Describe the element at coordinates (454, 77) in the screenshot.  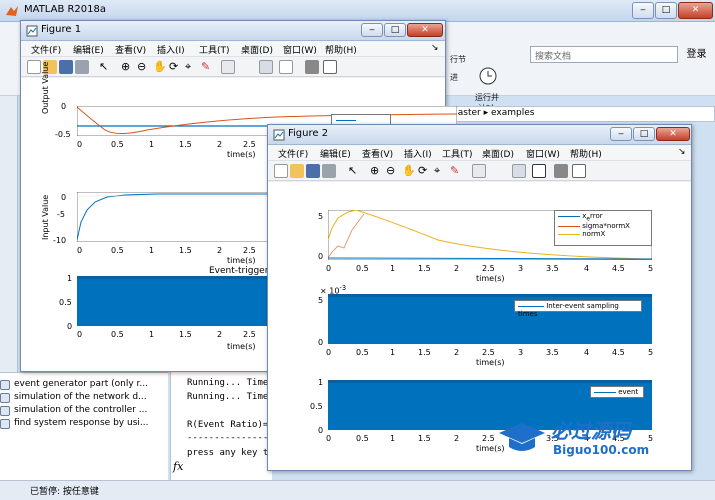
I see `ribbon-advance-label: 进` at that location.